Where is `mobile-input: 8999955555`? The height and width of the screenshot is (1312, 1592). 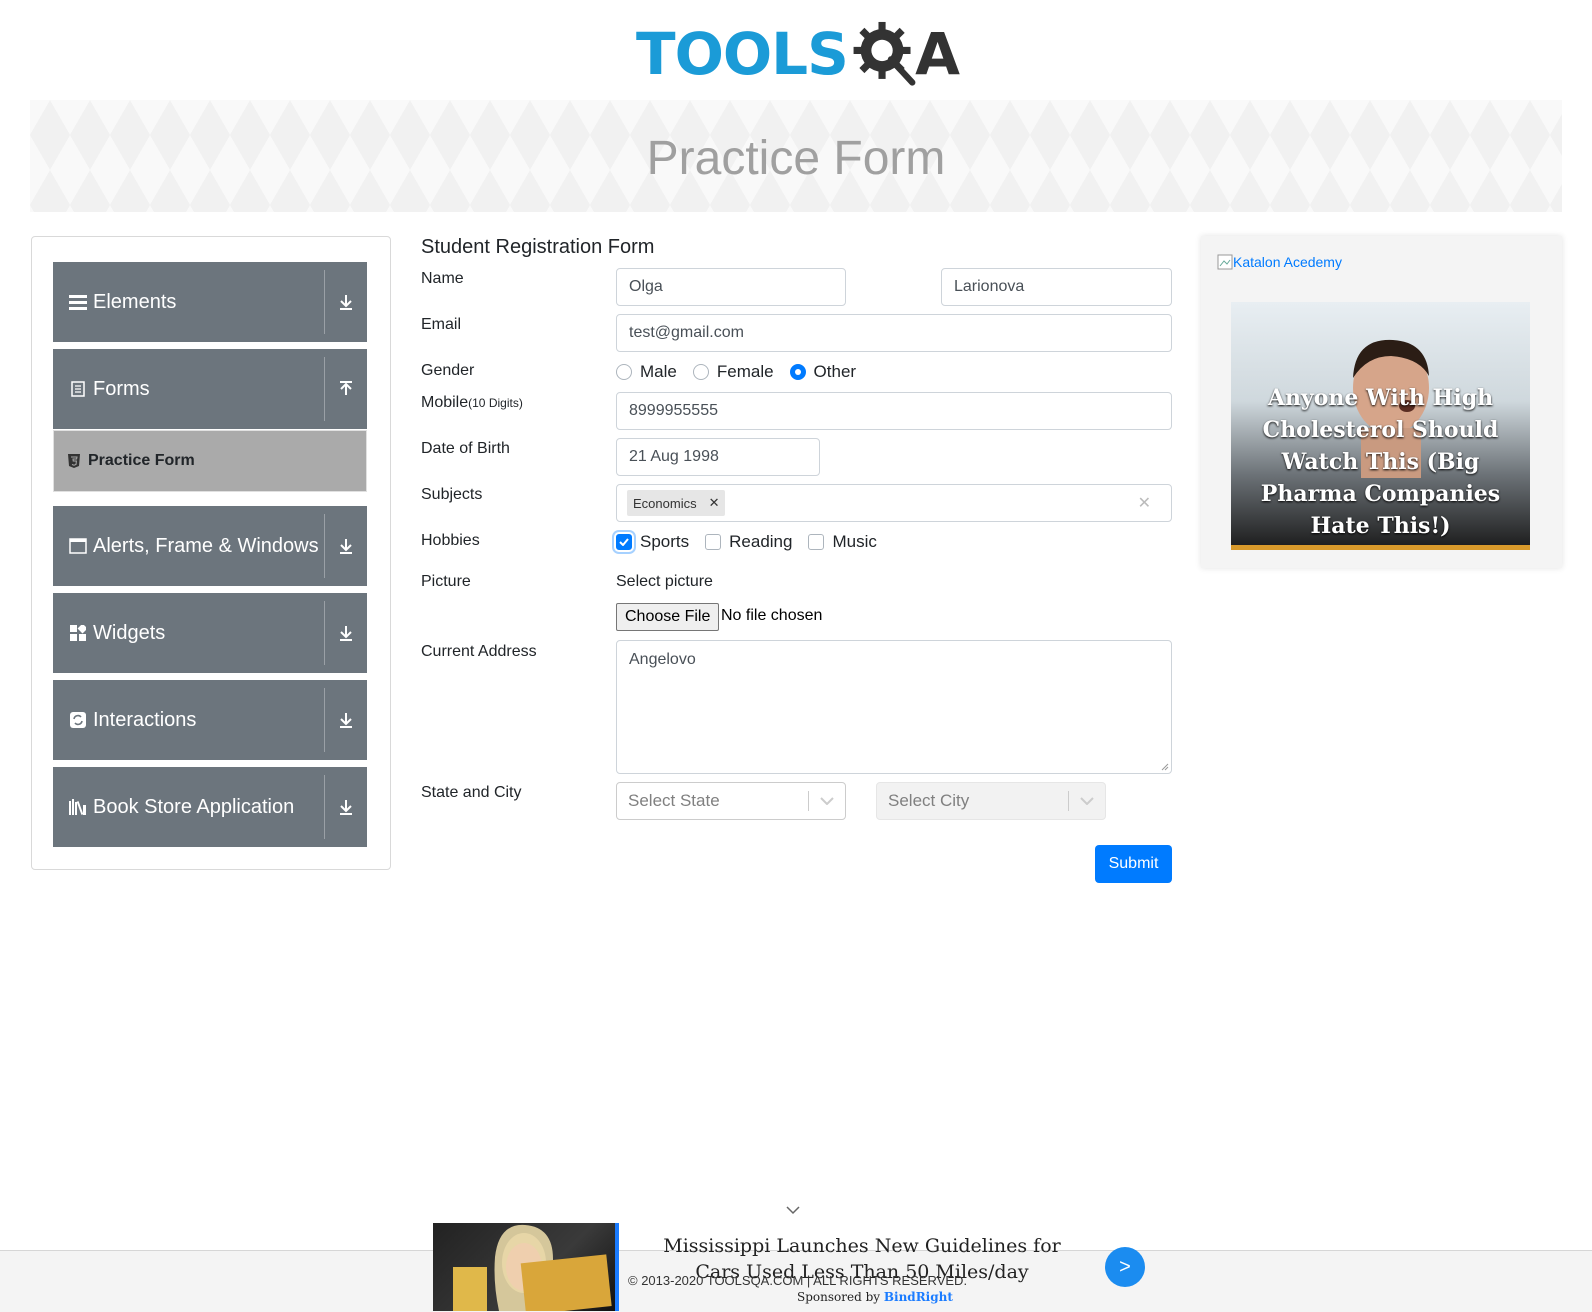 mobile-input: 8999955555 is located at coordinates (894, 411).